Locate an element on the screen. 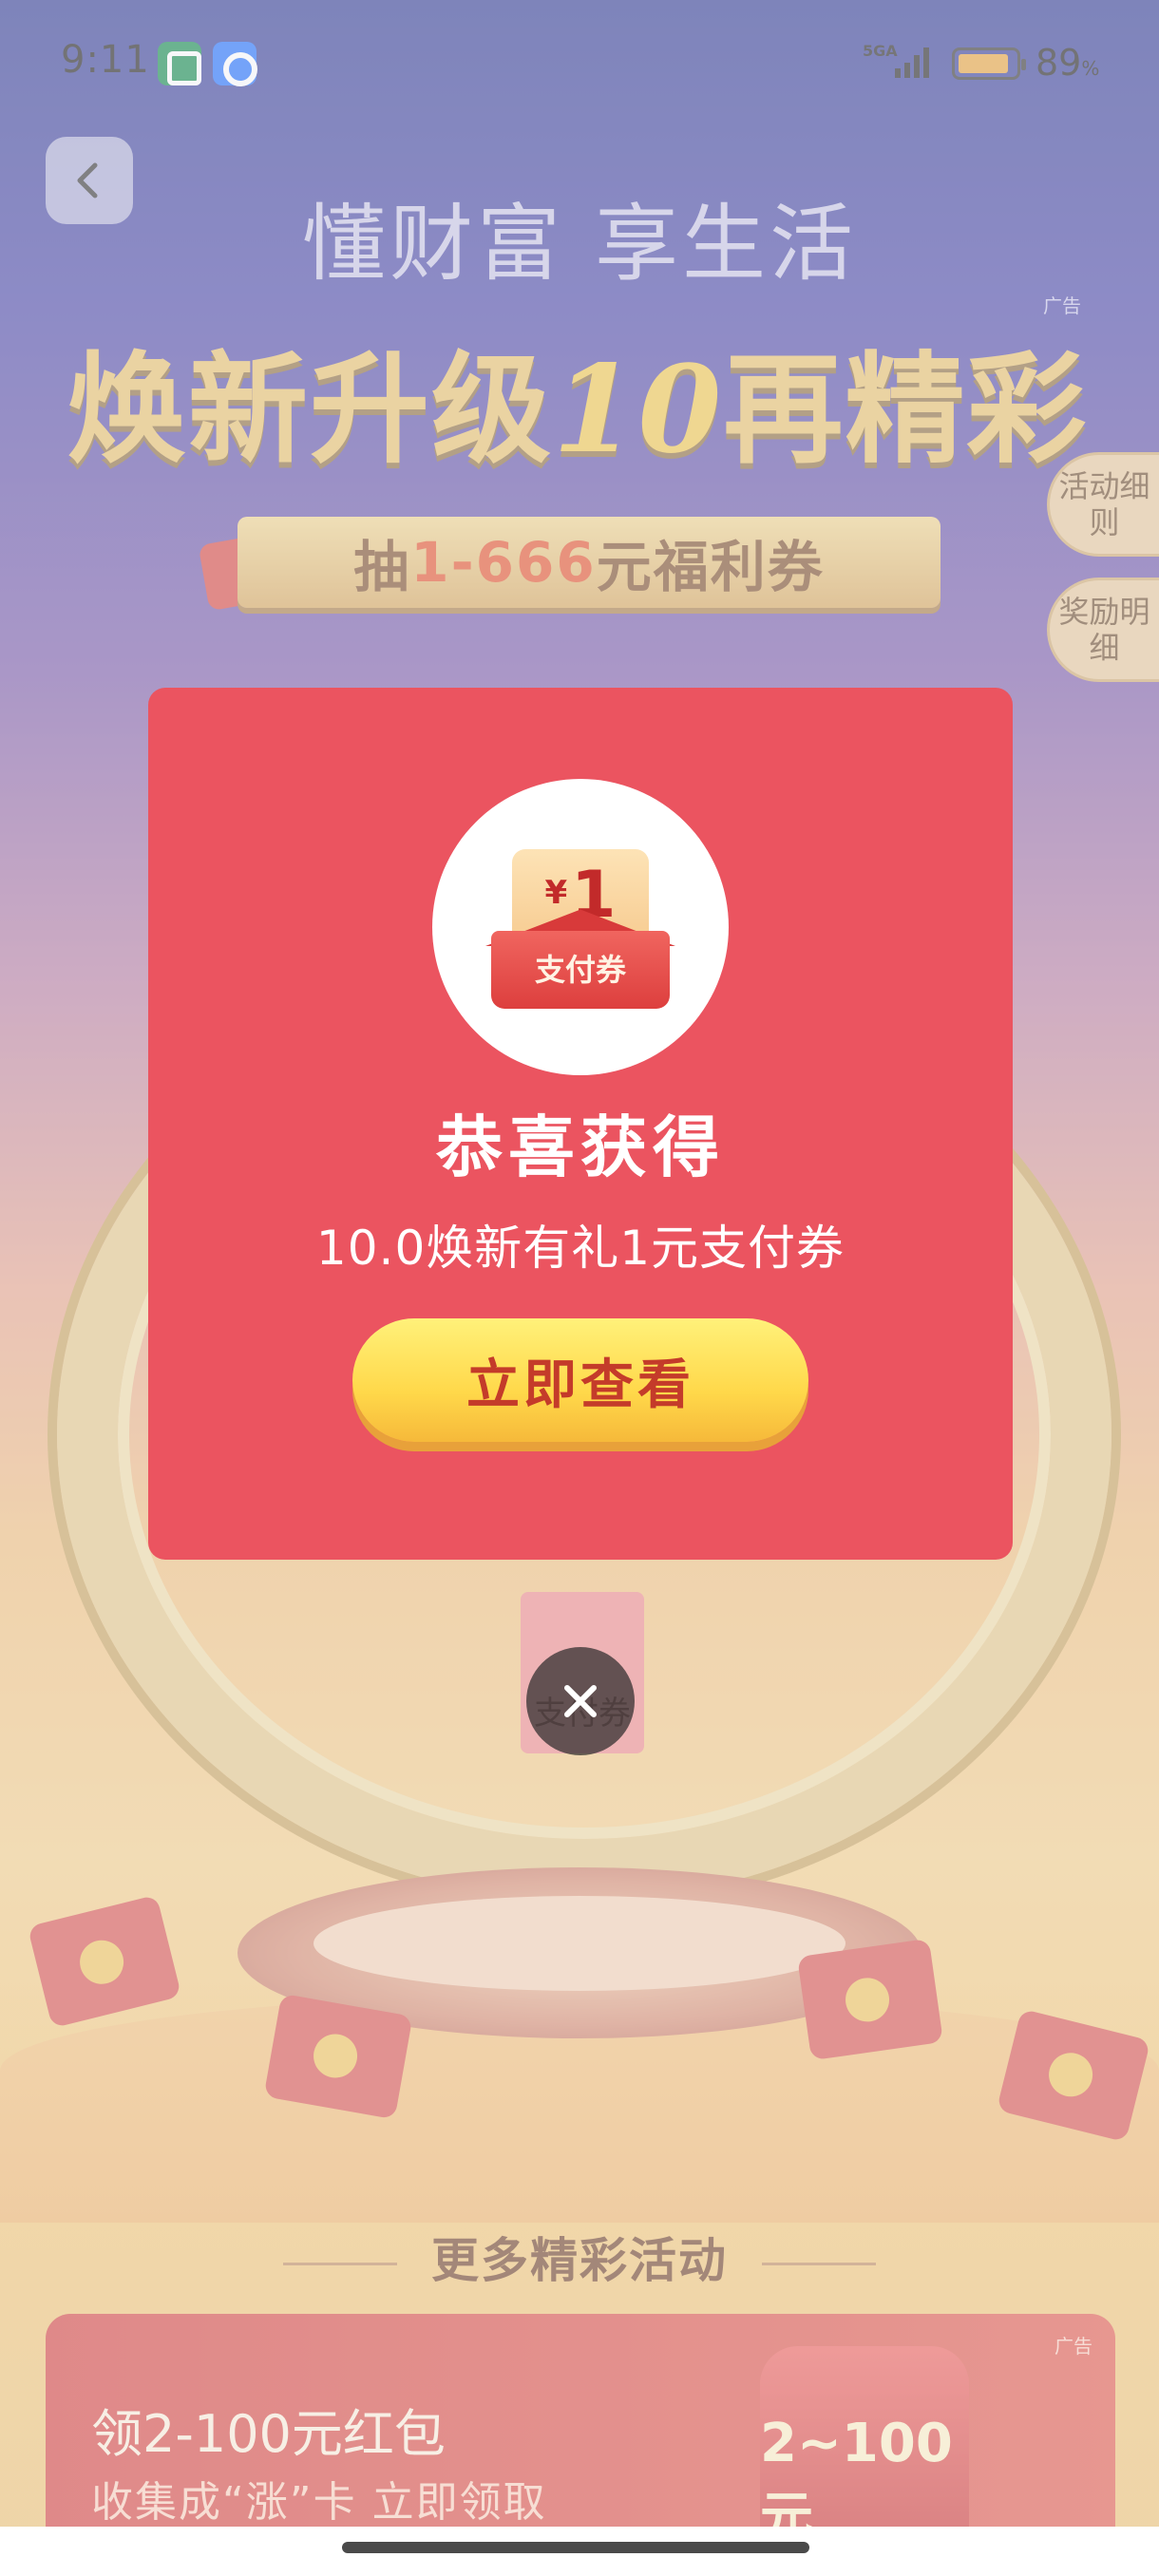  coupon-icon: ¥1 支付券 is located at coordinates (580, 927).